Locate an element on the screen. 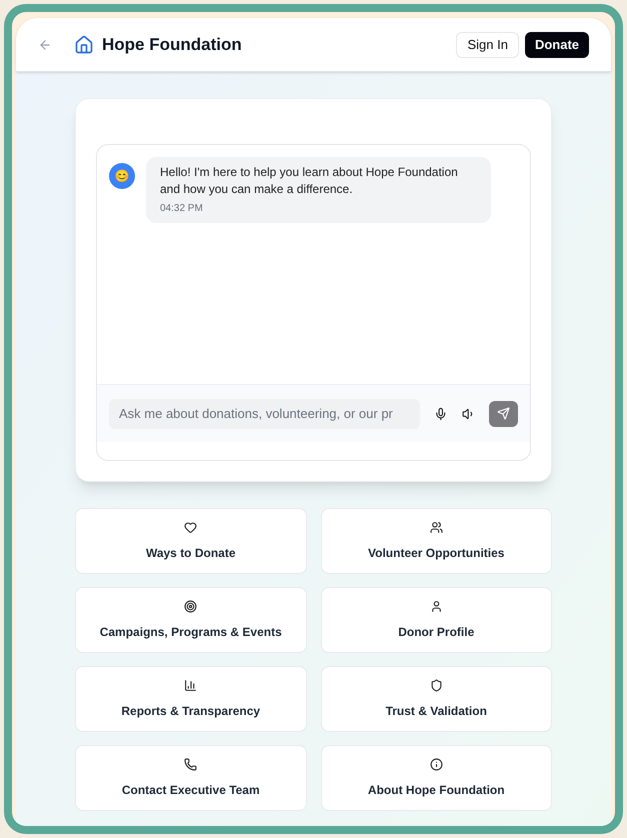 The width and height of the screenshot is (627, 838). microphone-icon is located at coordinates (441, 413).